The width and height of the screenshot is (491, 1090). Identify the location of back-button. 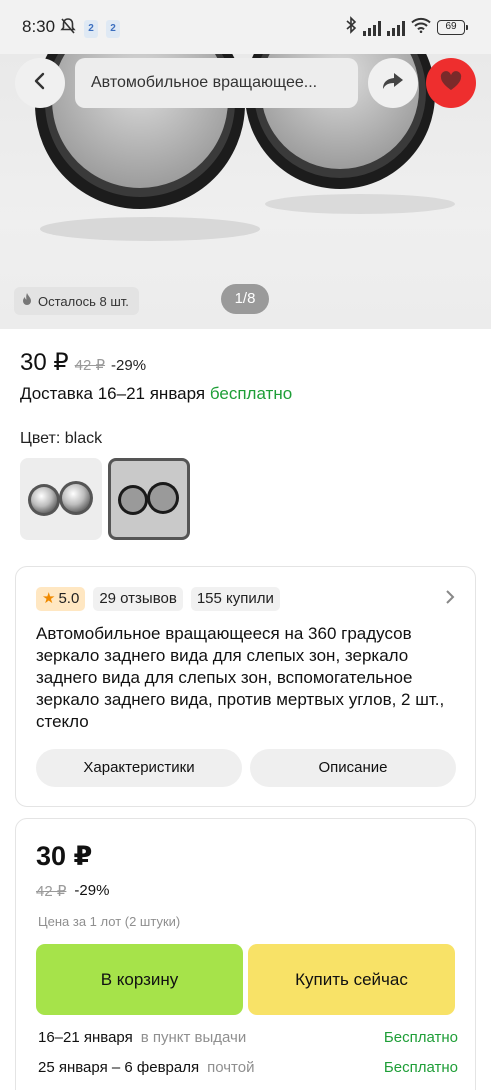
(40, 83).